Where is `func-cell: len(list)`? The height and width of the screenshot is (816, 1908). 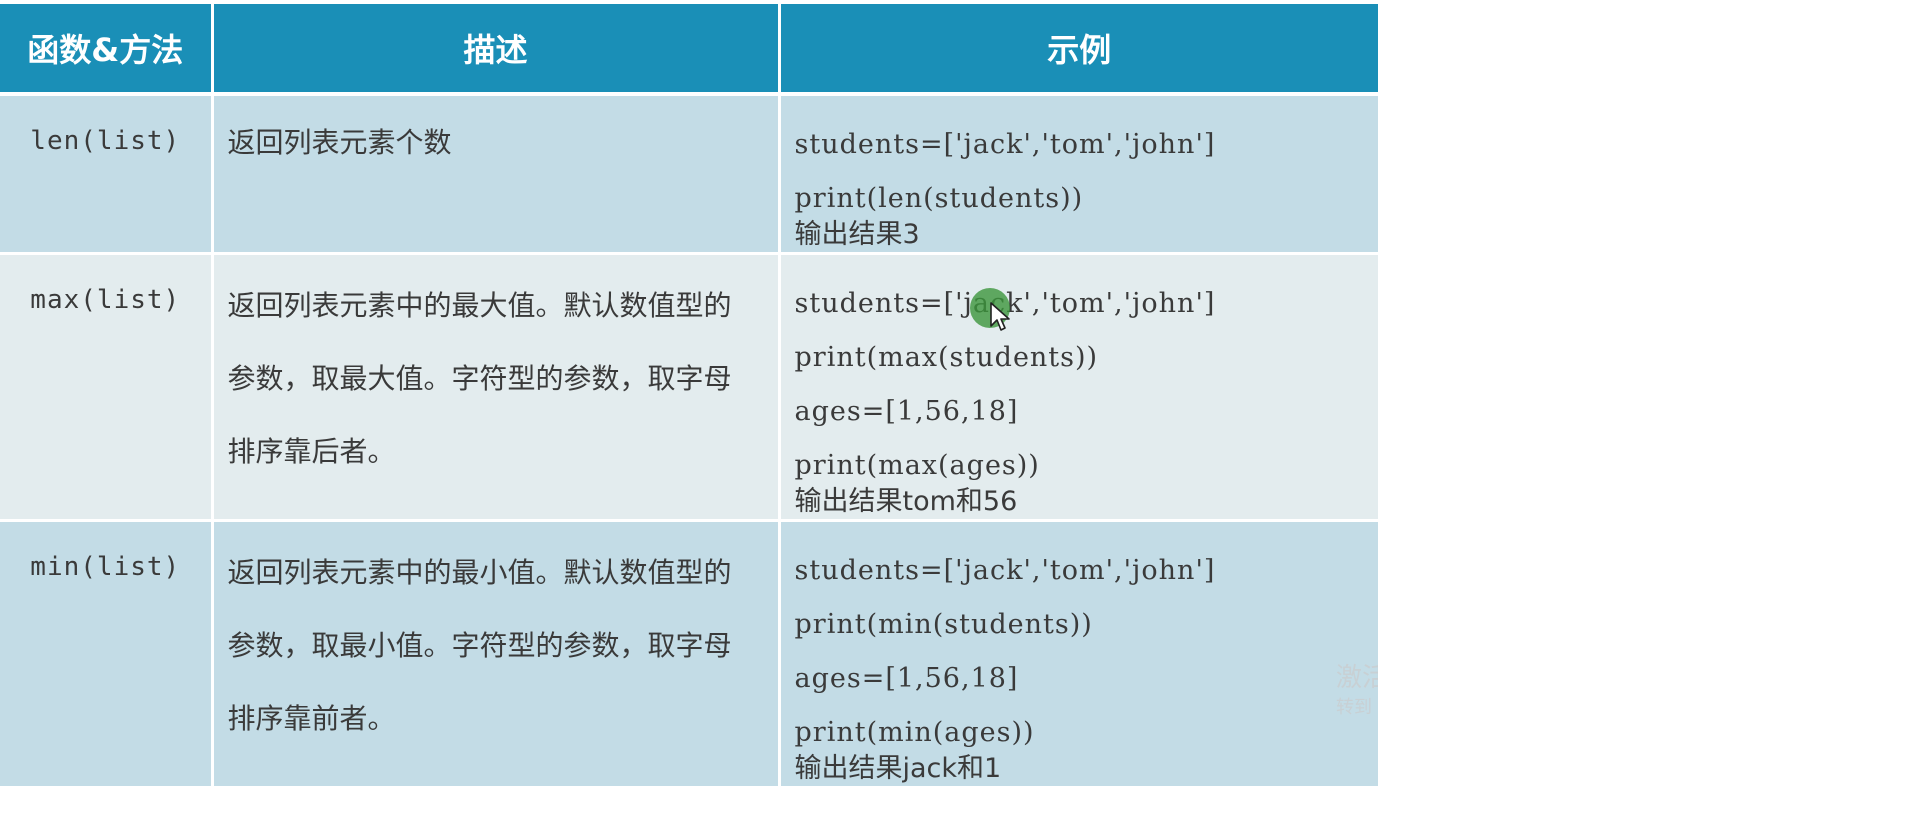
func-cell: len(list) is located at coordinates (107, 174).